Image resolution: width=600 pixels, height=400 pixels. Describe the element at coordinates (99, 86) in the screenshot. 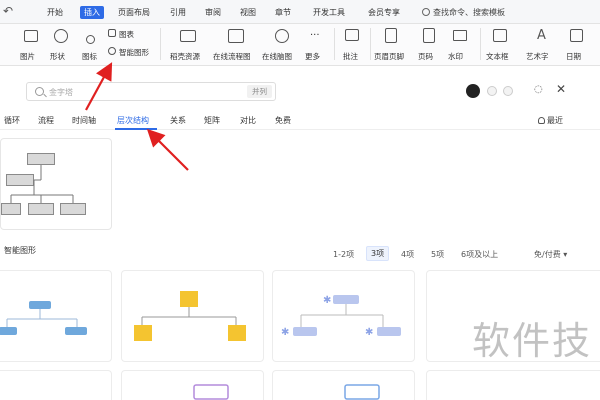

I see `annotation-arrow-smartart` at that location.